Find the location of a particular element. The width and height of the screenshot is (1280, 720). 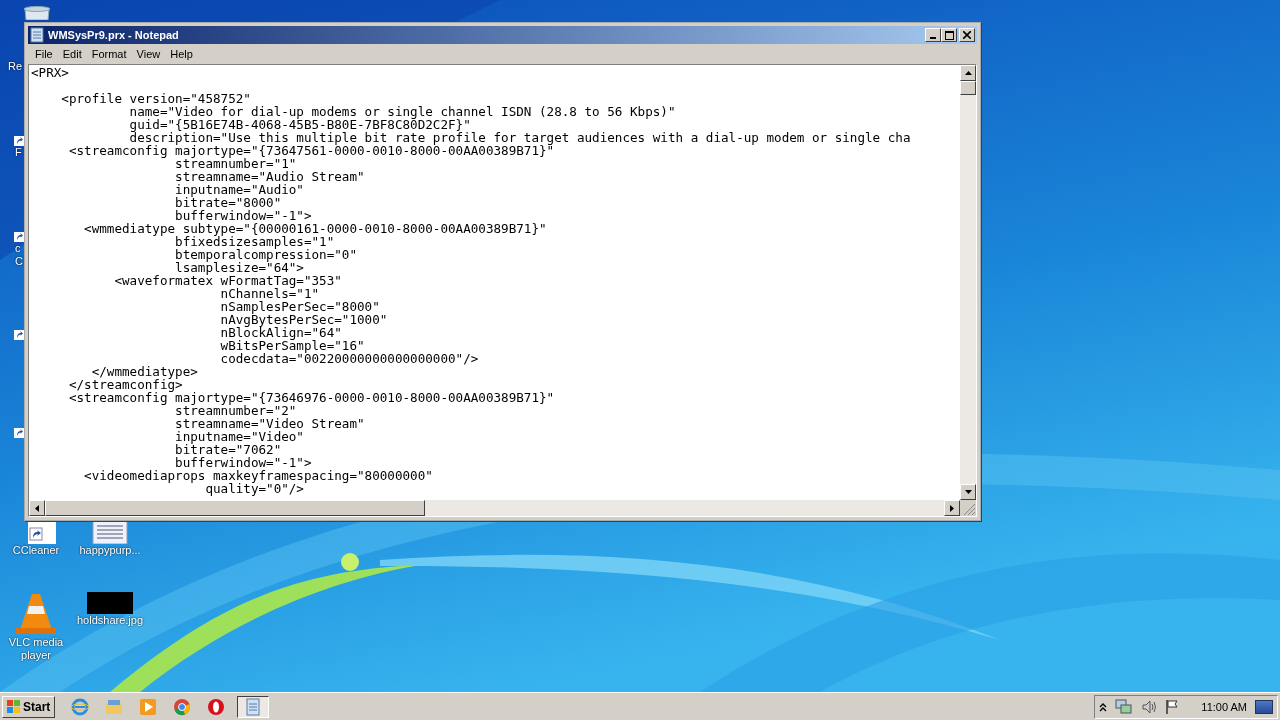

vertical-scrollbar is located at coordinates (968, 282).